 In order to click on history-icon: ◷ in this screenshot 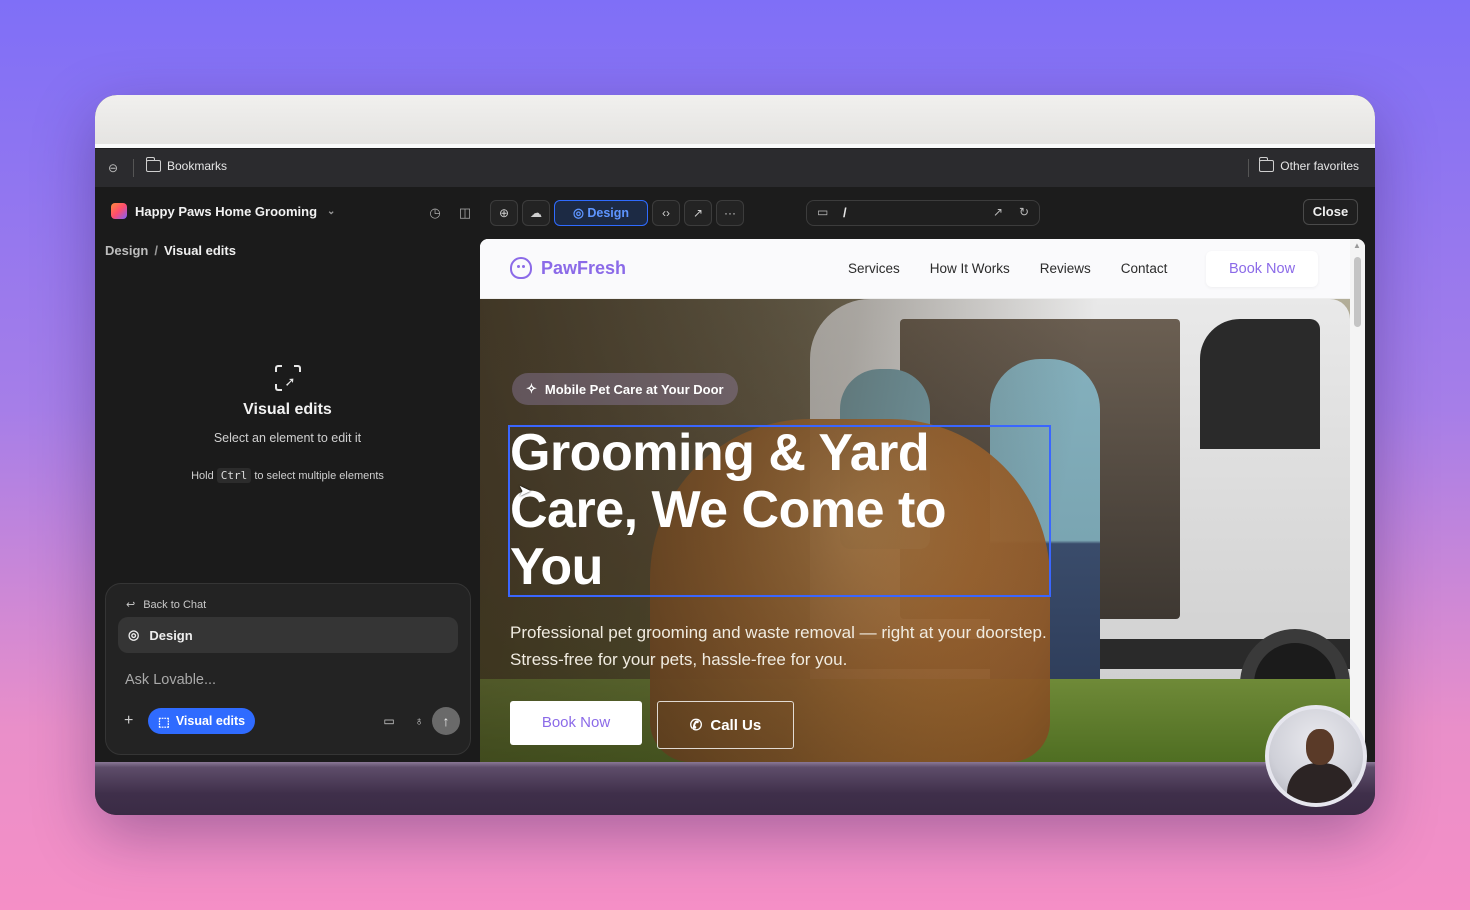, I will do `click(435, 213)`.